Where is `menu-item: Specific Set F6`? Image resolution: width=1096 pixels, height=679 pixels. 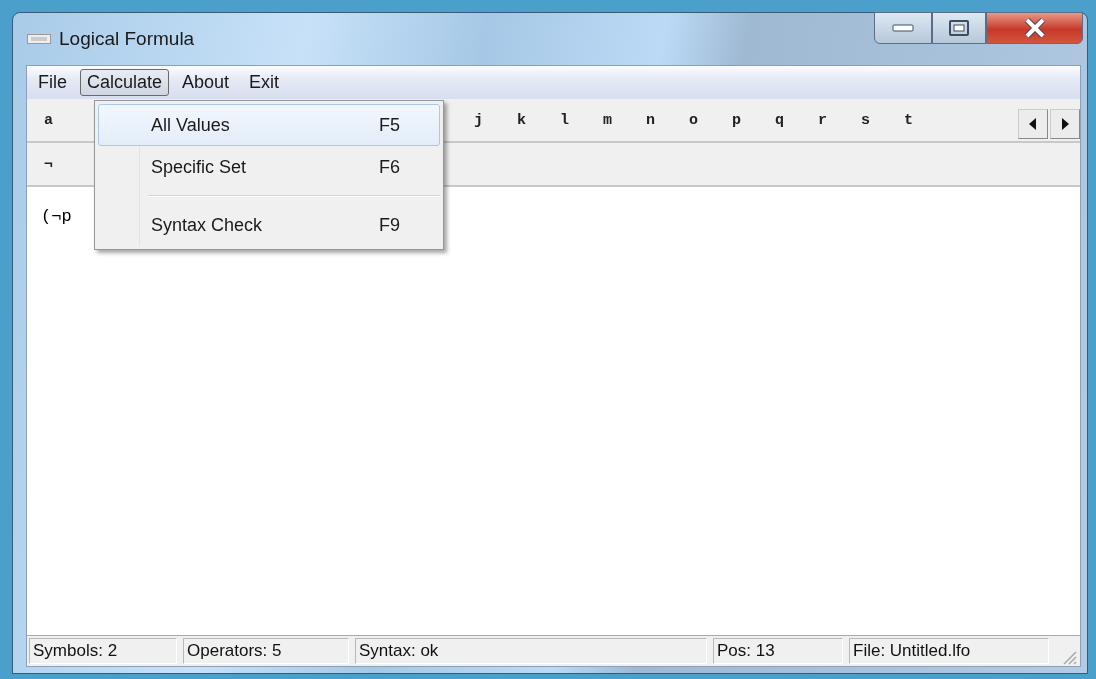 menu-item: Specific Set F6 is located at coordinates (269, 167).